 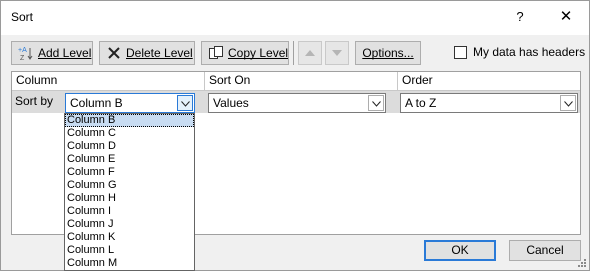 I want to click on column-dropdown-button, so click(x=185, y=103).